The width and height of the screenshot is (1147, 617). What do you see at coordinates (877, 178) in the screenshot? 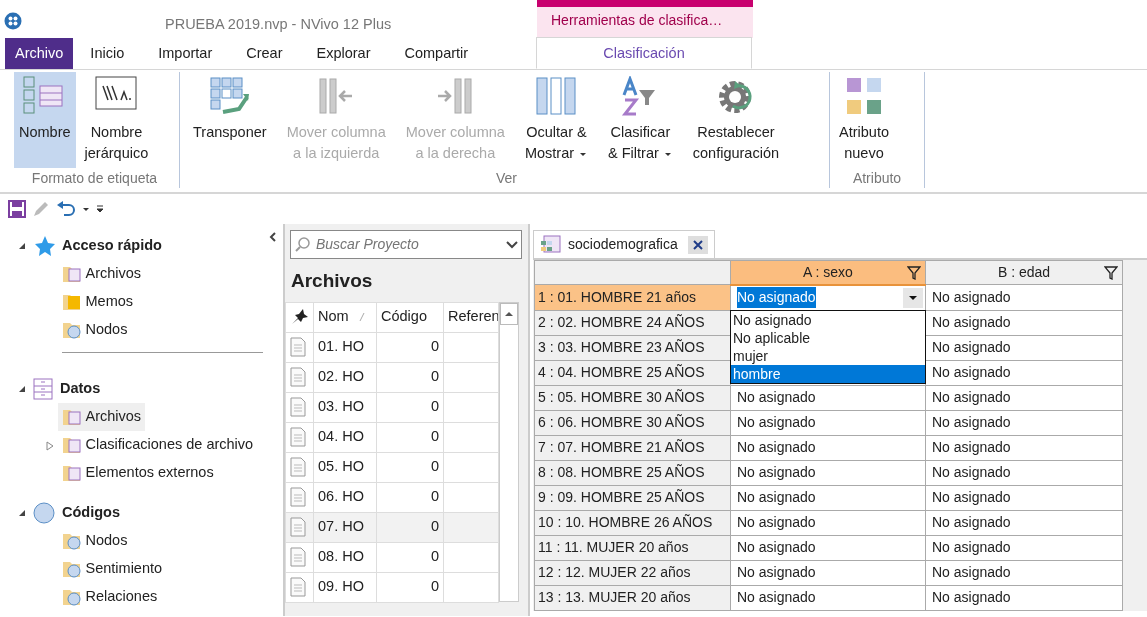
I see `group-label: Atributo` at bounding box center [877, 178].